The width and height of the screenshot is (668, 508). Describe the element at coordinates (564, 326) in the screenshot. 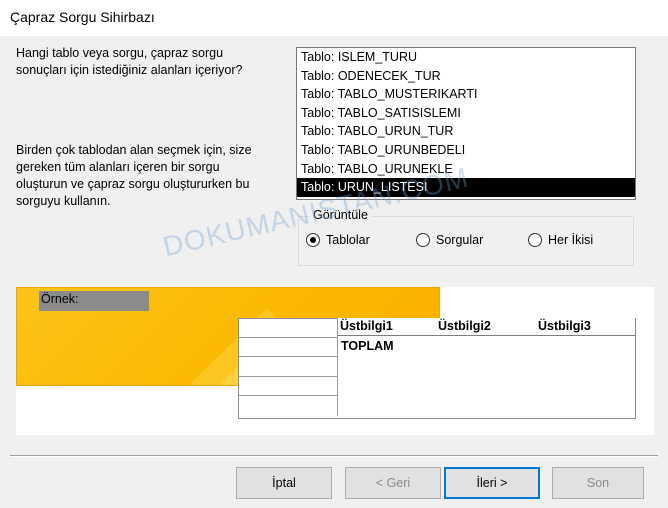

I see `column-header: Üstbilgi3` at that location.